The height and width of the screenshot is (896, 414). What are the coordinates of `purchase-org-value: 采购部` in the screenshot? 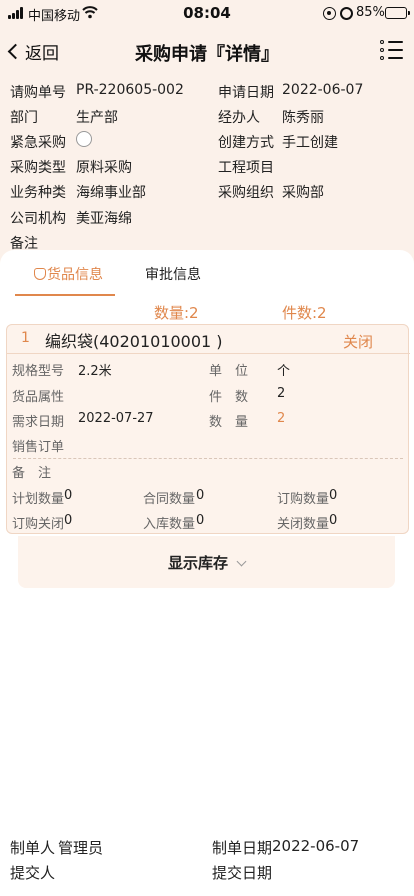 It's located at (303, 193).